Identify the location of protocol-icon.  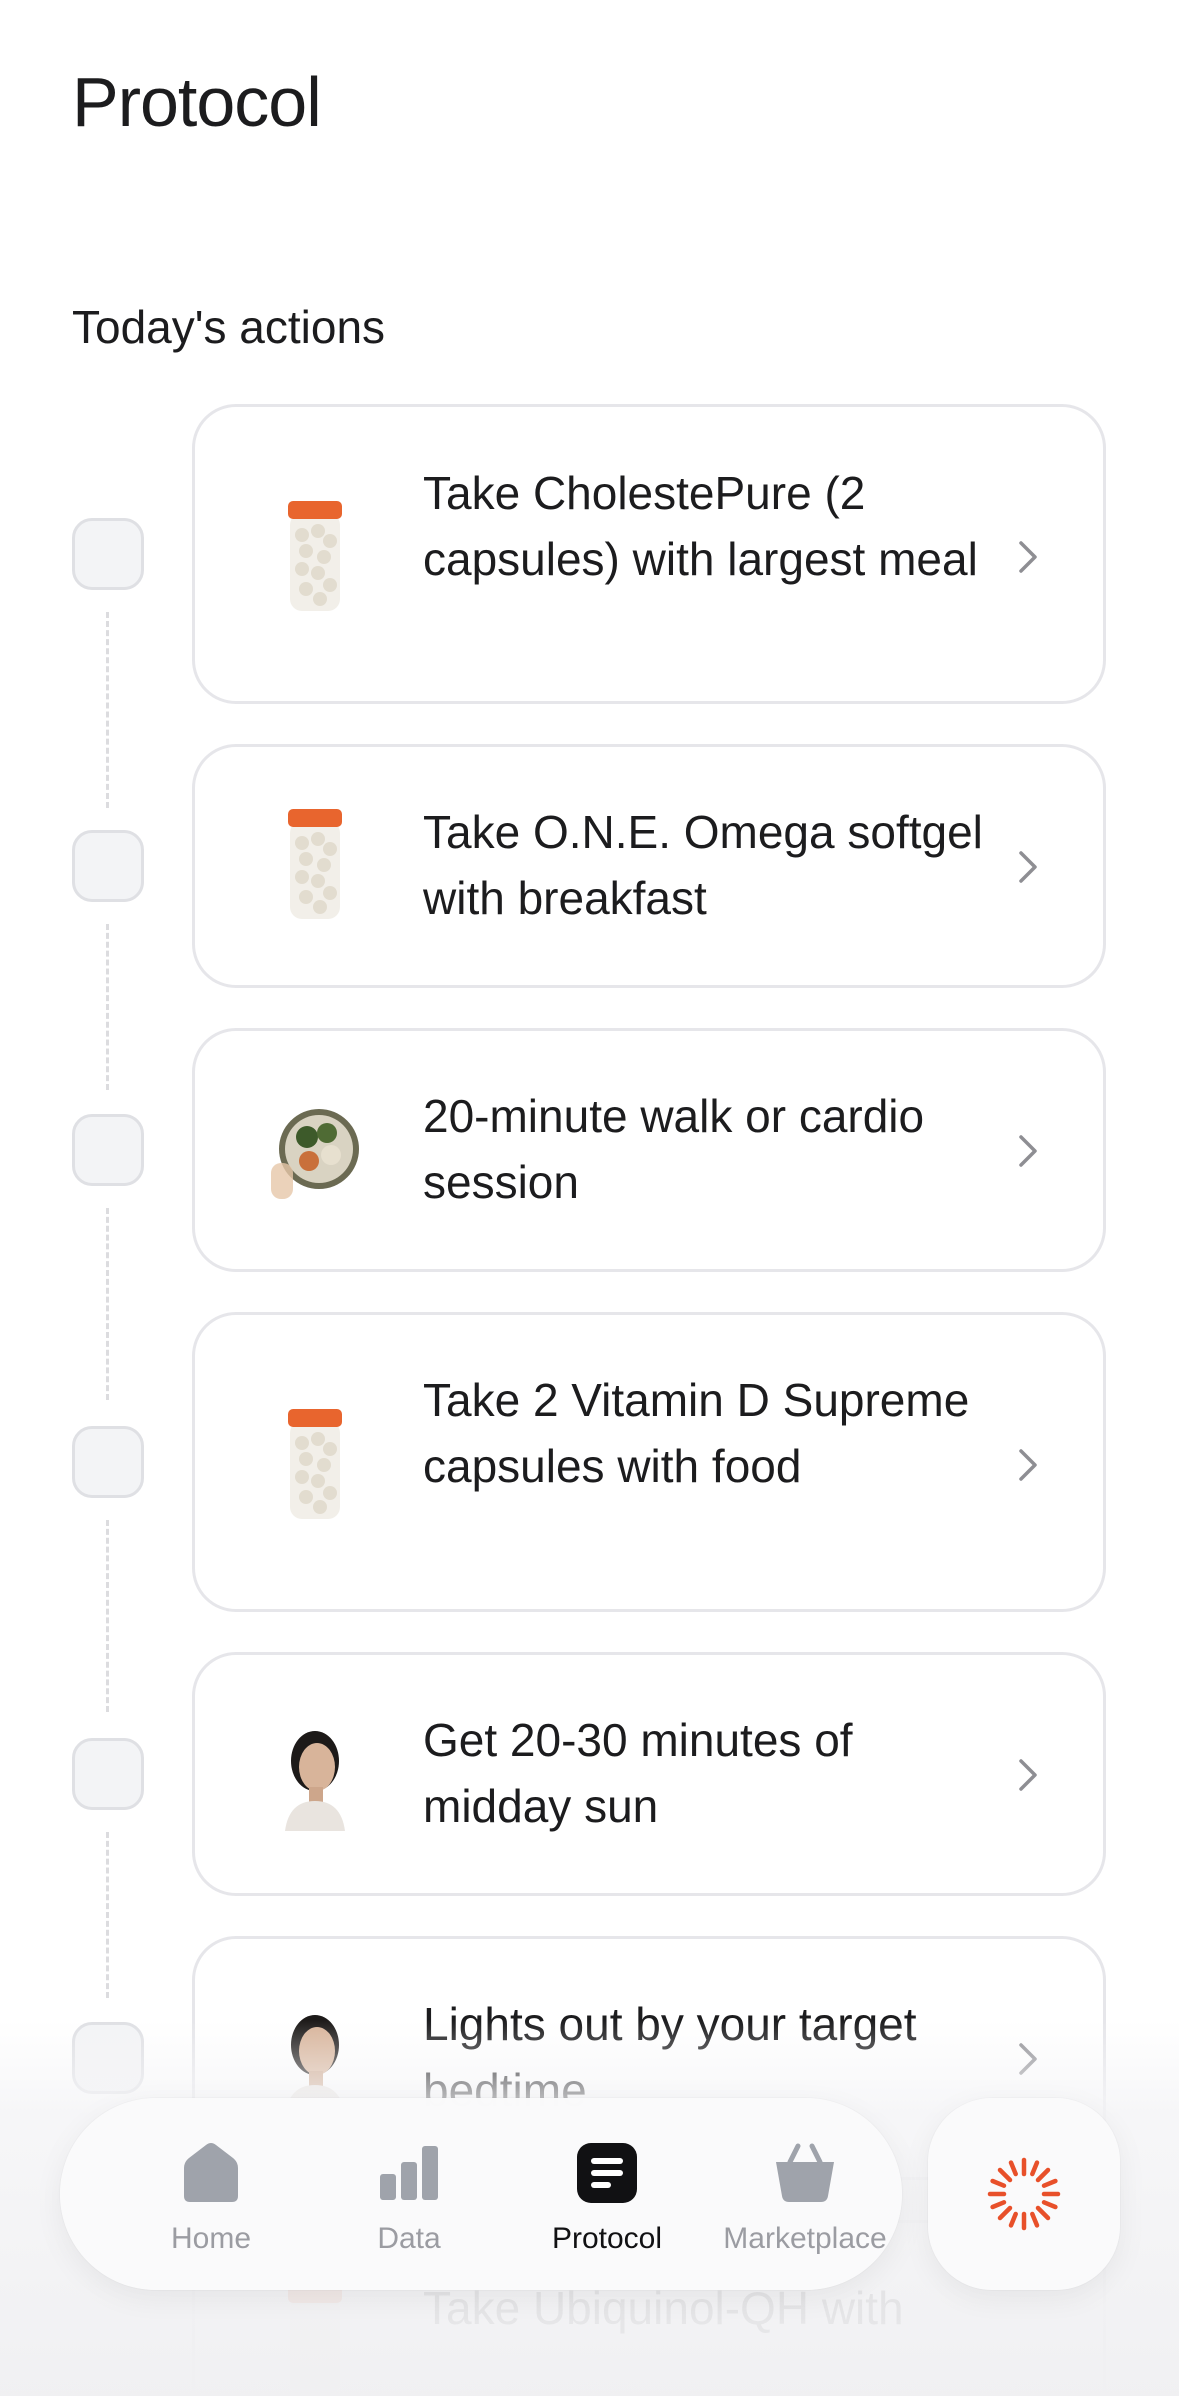
(607, 2173).